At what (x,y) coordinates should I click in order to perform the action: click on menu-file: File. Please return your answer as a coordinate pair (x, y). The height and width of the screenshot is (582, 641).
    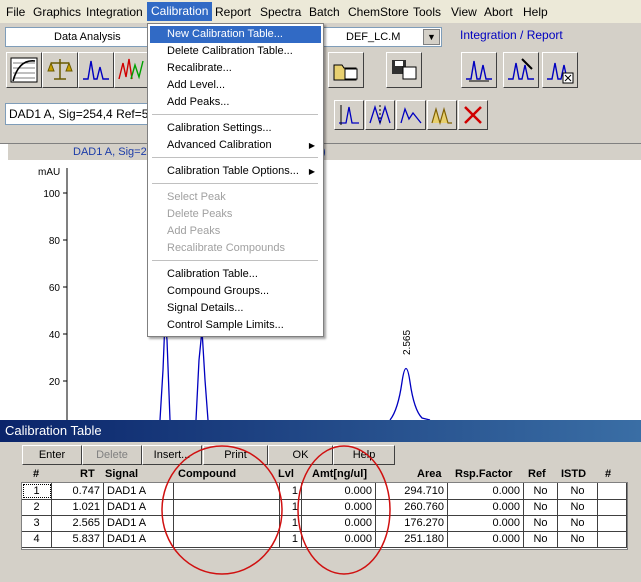
    Looking at the image, I should click on (15, 12).